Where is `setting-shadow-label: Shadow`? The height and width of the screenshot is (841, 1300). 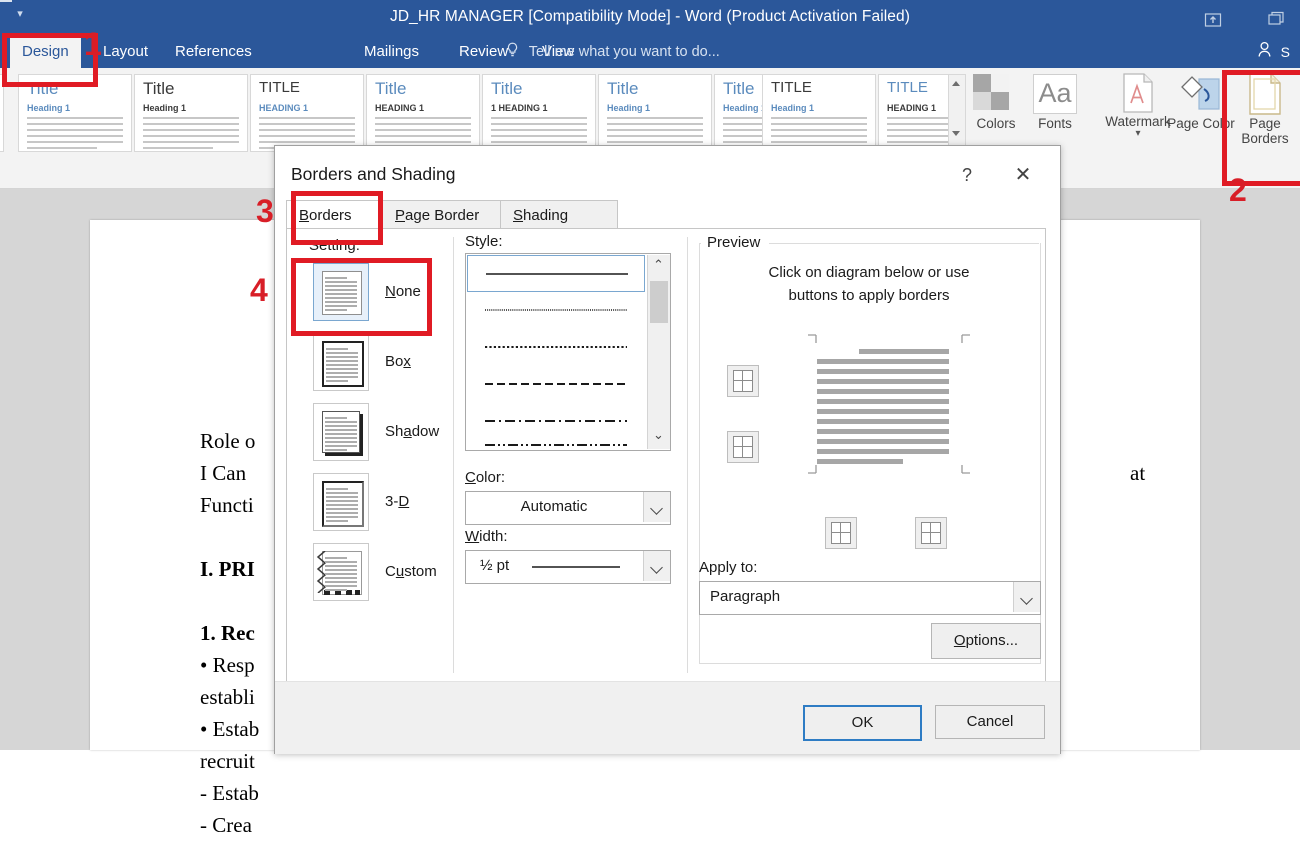 setting-shadow-label: Shadow is located at coordinates (412, 431).